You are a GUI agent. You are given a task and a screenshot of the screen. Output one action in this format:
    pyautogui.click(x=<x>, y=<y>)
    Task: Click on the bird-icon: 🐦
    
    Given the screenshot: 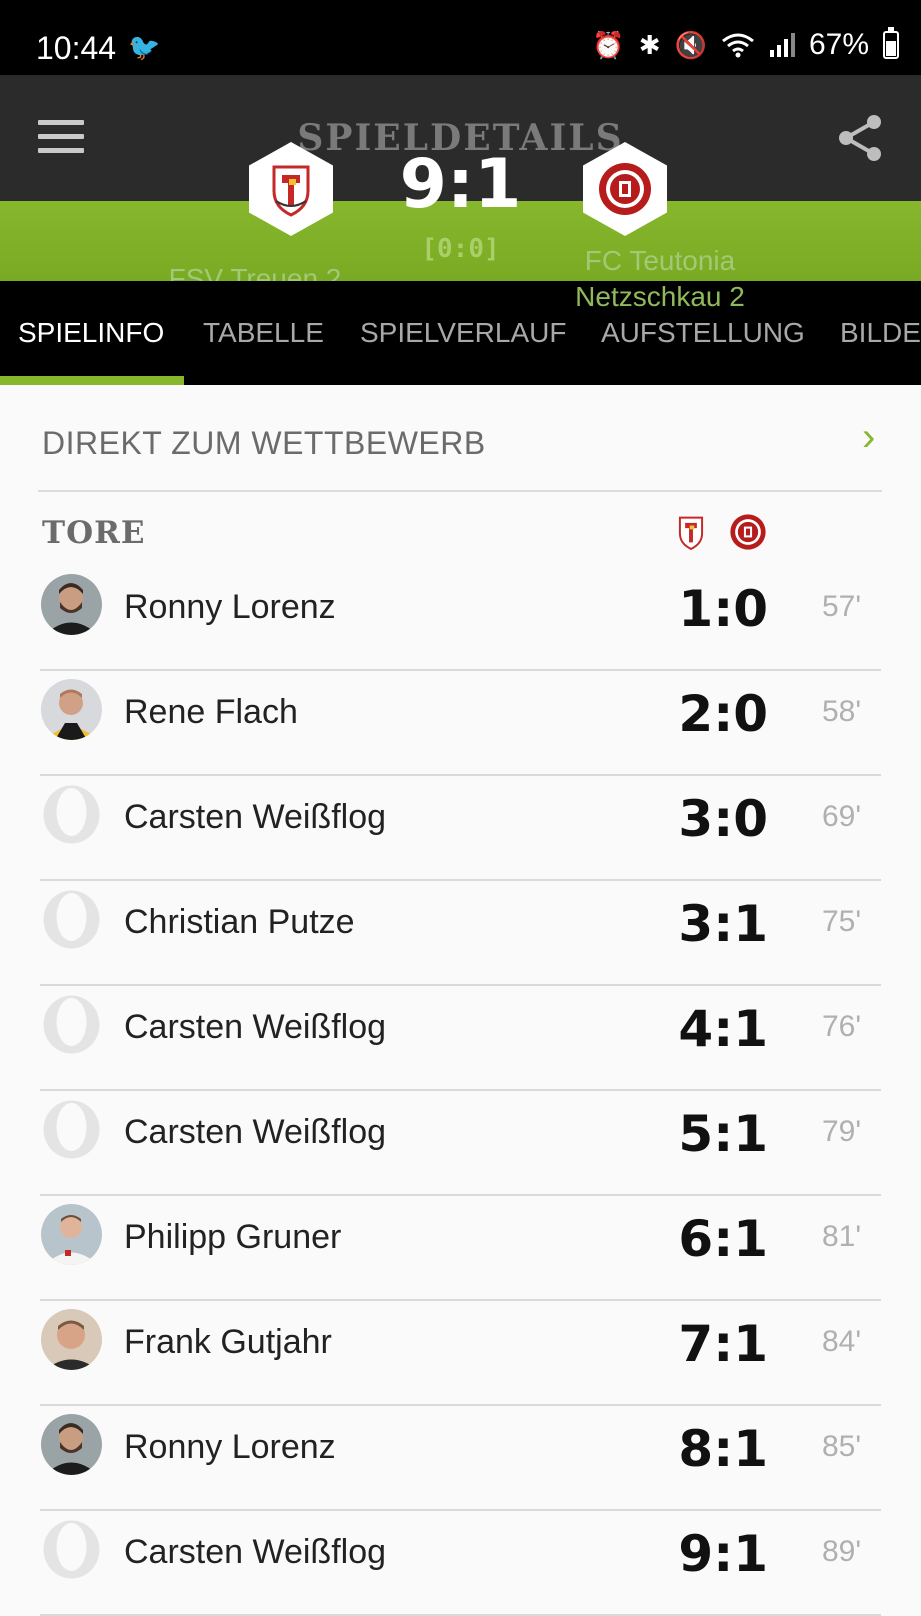 What is the action you would take?
    pyautogui.click(x=144, y=47)
    